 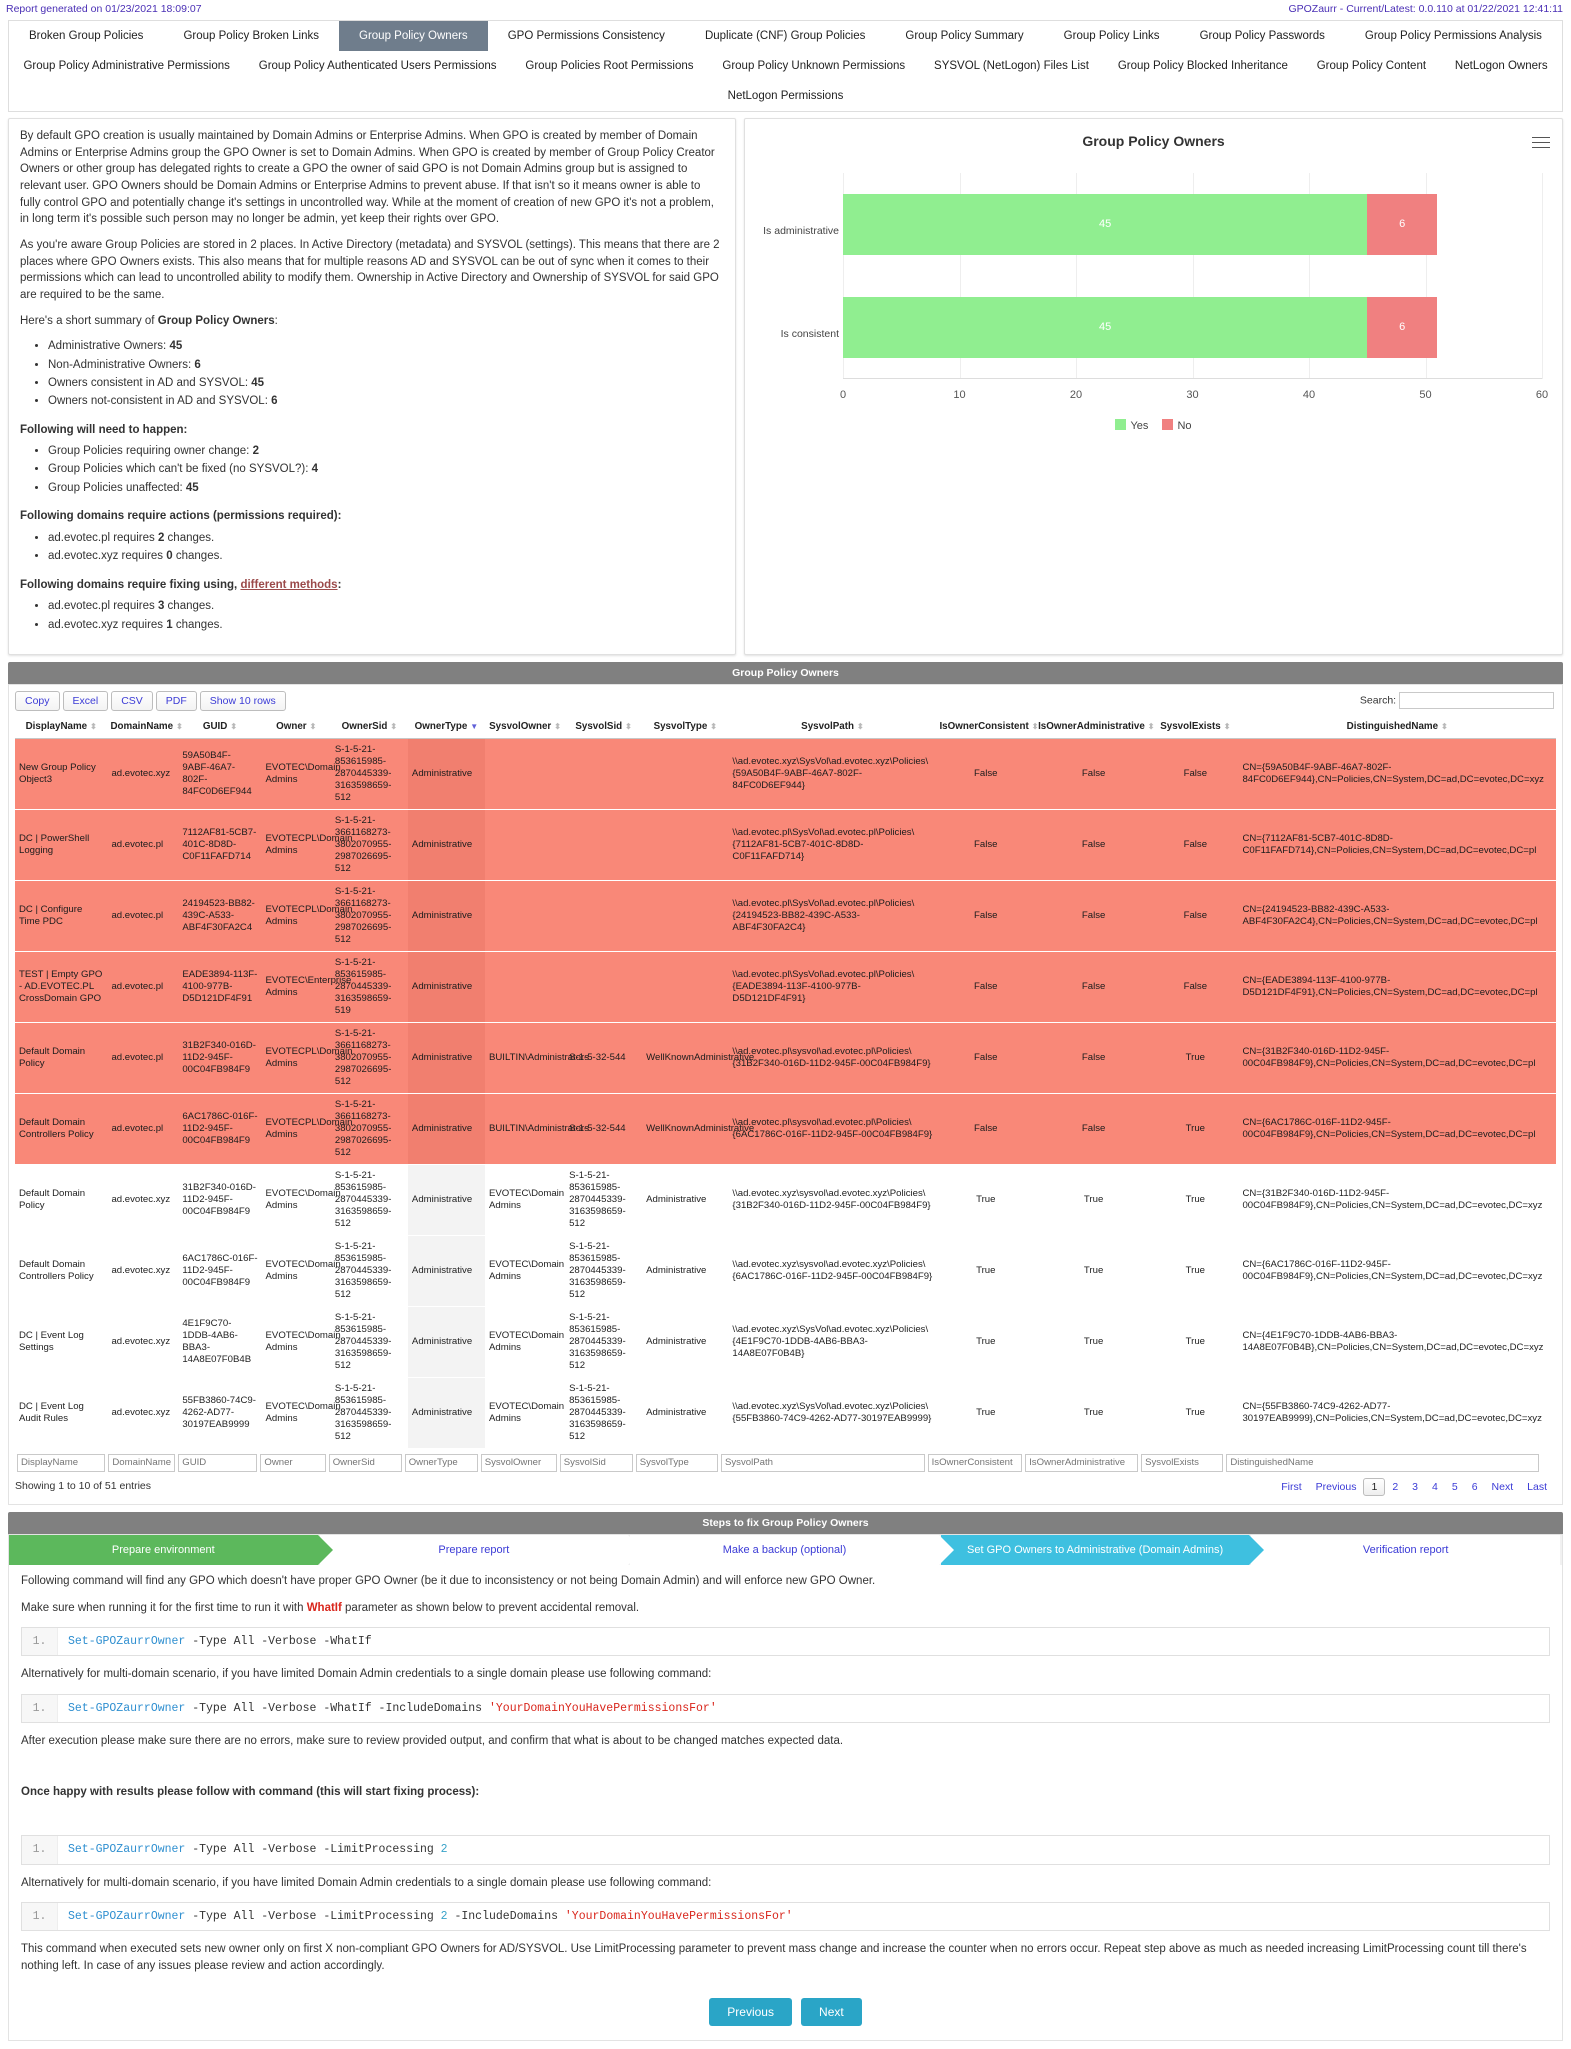 What do you see at coordinates (61, 1462) in the screenshot?
I see `filter-input-displayname` at bounding box center [61, 1462].